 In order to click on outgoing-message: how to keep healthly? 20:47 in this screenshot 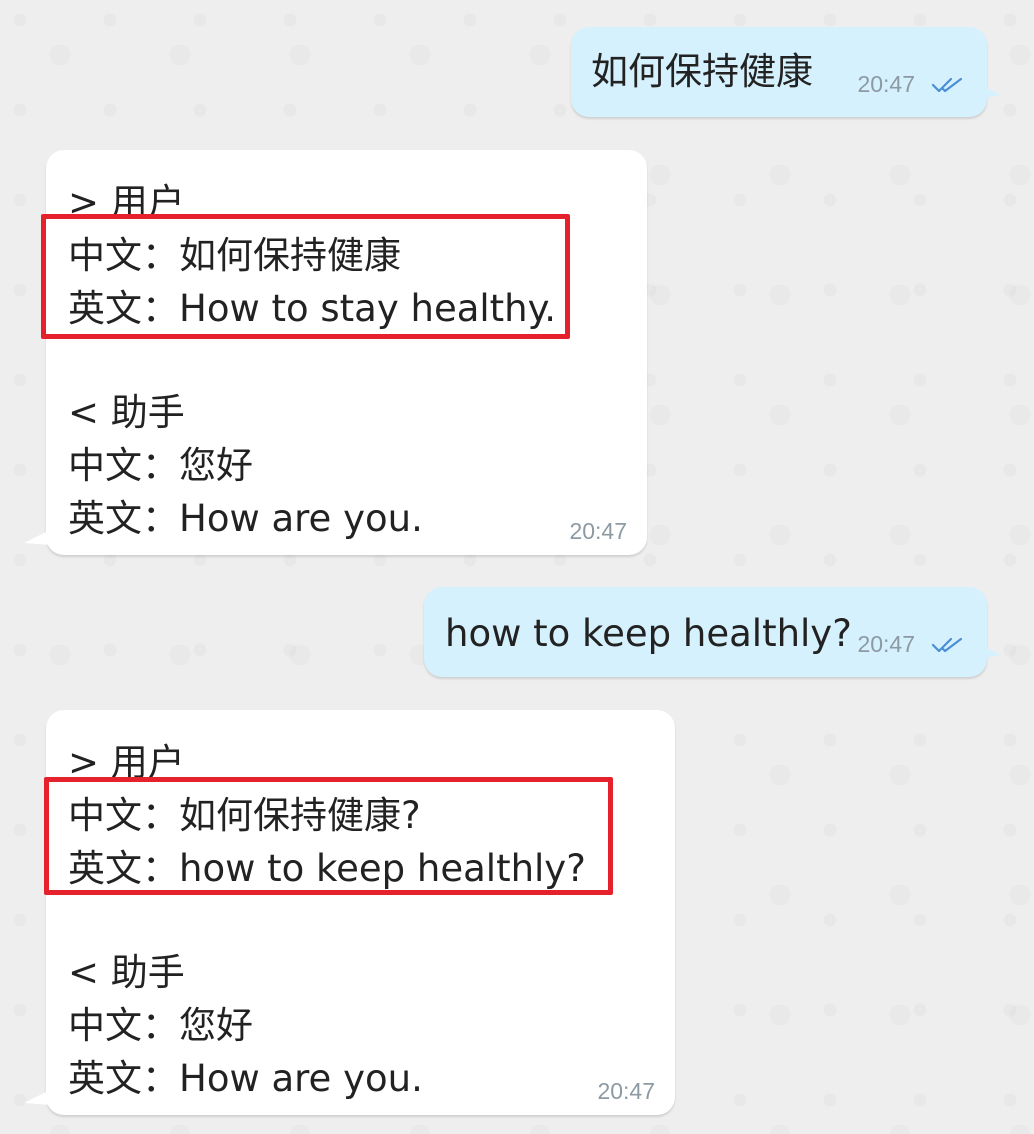, I will do `click(712, 632)`.